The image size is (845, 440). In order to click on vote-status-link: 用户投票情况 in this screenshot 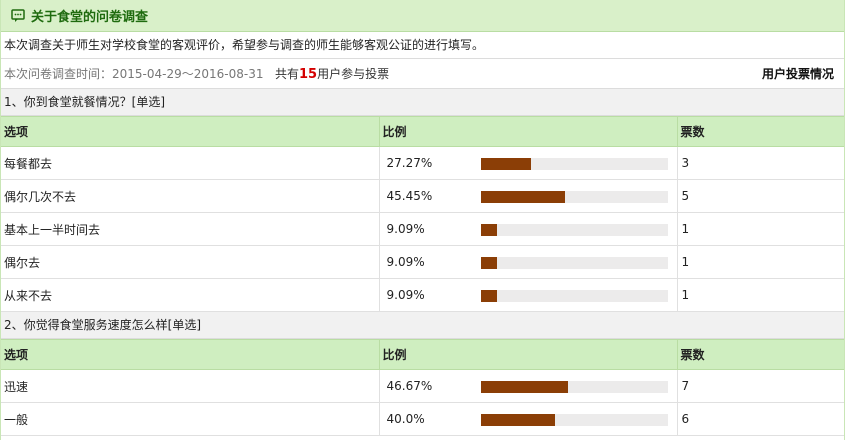, I will do `click(798, 73)`.